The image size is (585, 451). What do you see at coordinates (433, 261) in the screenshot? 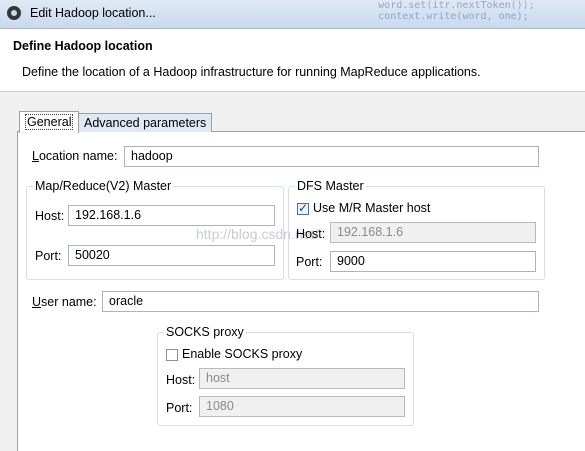
I see `dfs-port-field: 9000` at bounding box center [433, 261].